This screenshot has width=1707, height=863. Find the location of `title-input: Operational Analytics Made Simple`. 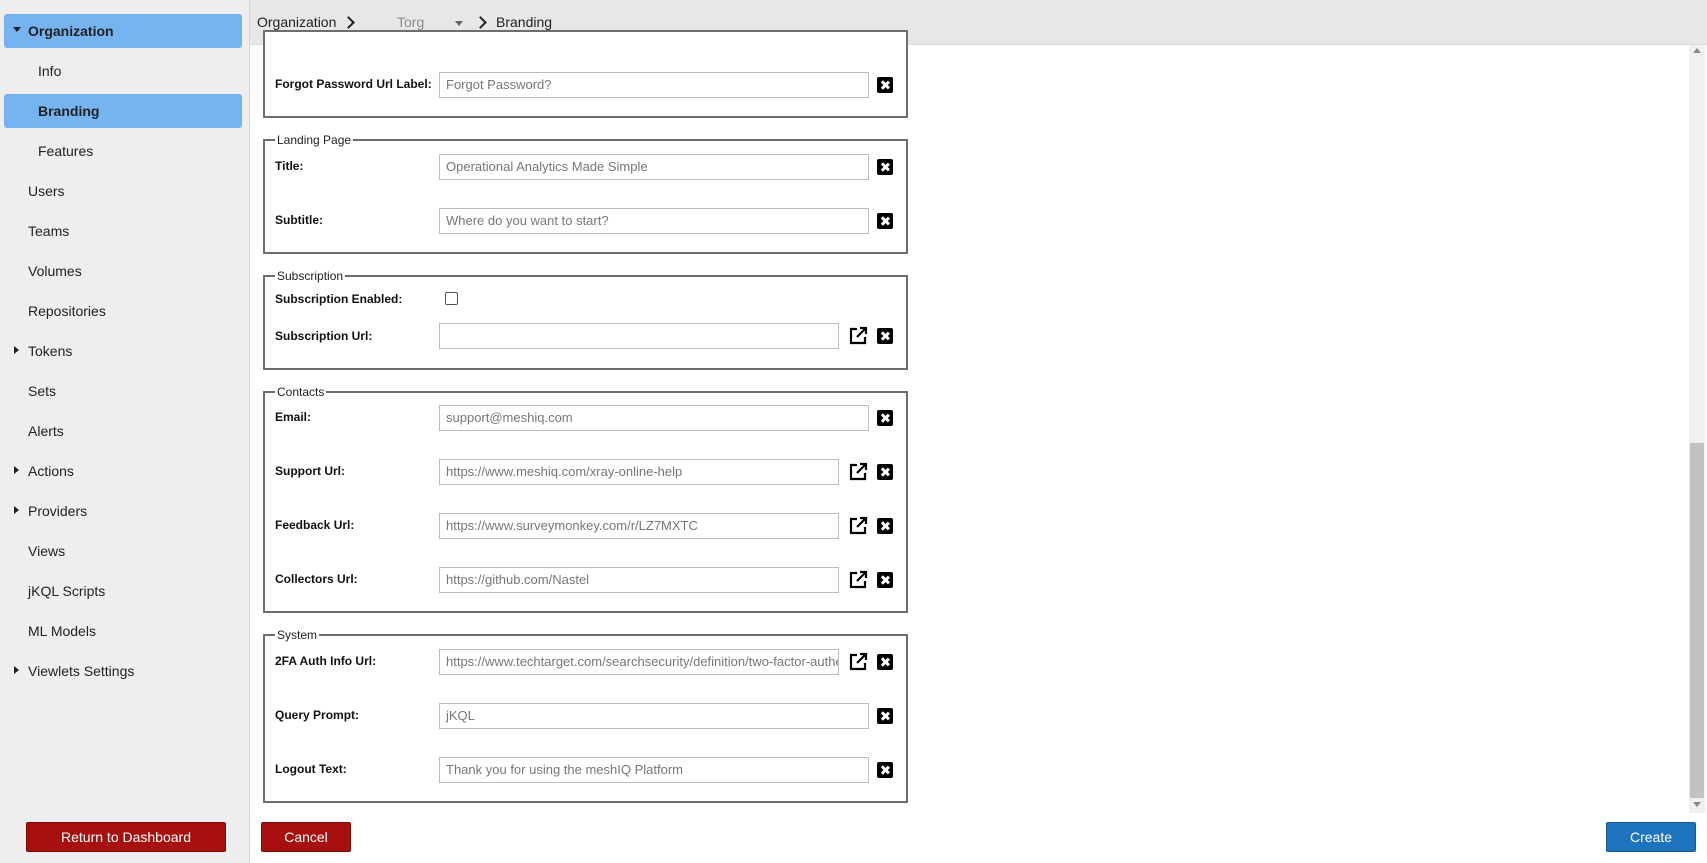

title-input: Operational Analytics Made Simple is located at coordinates (654, 167).